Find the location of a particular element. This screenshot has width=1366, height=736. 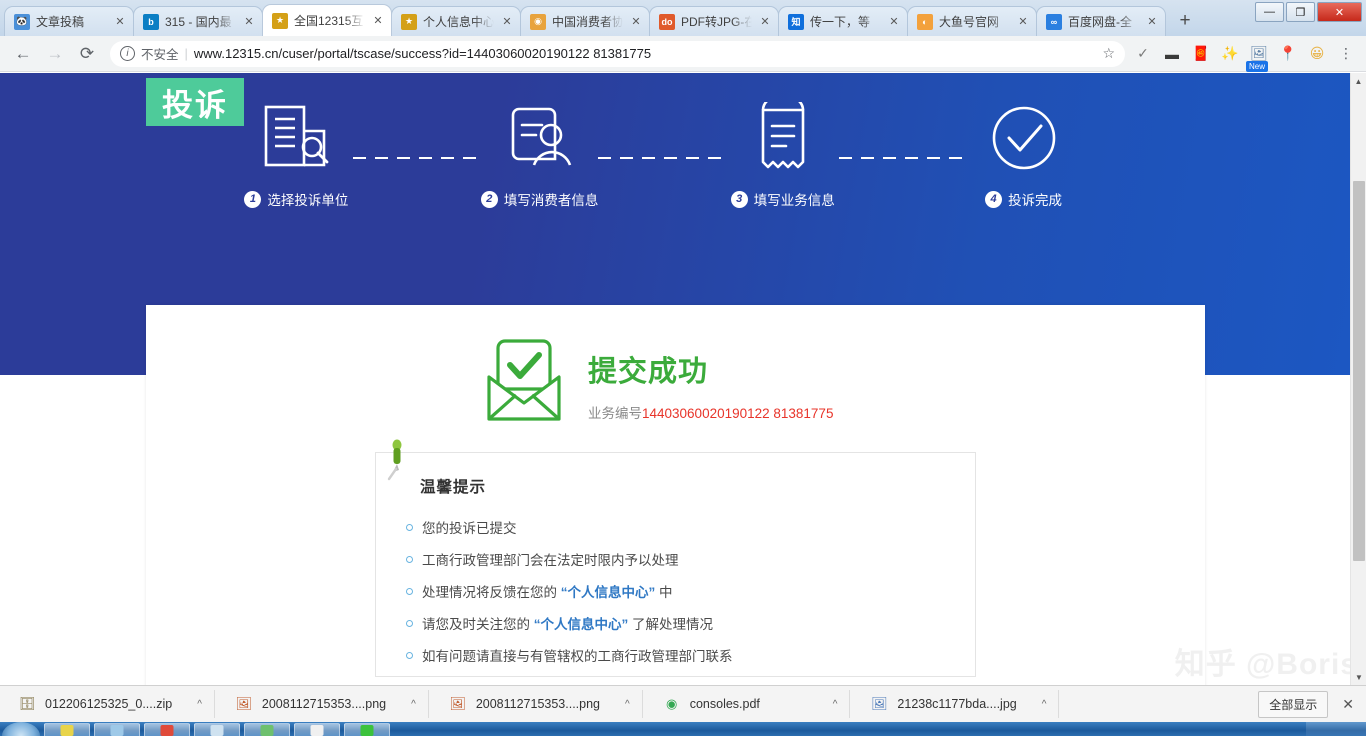

browser-tab: ◉ 中国消费者协 ✕ is located at coordinates (585, 21).